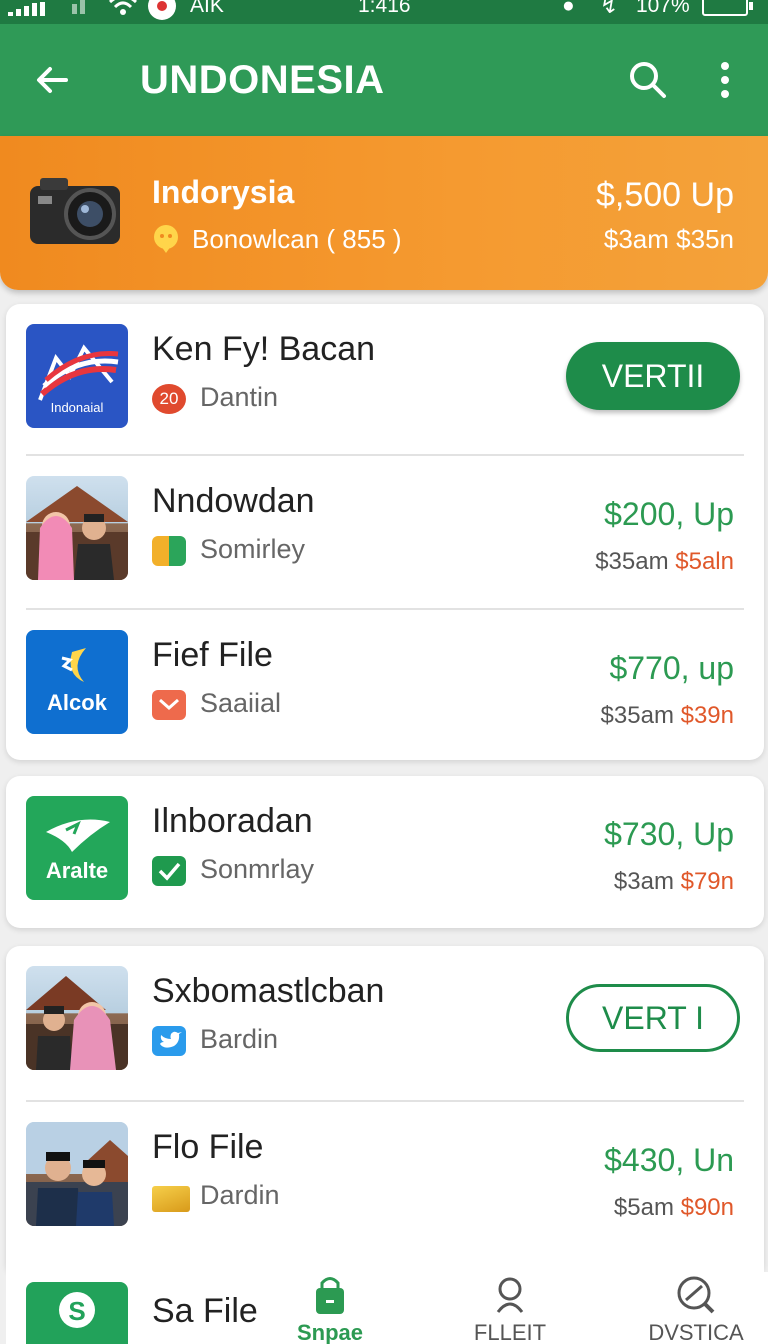 This screenshot has height=1344, width=768. What do you see at coordinates (665, 195) in the screenshot?
I see `banner-price: $,500 Up` at bounding box center [665, 195].